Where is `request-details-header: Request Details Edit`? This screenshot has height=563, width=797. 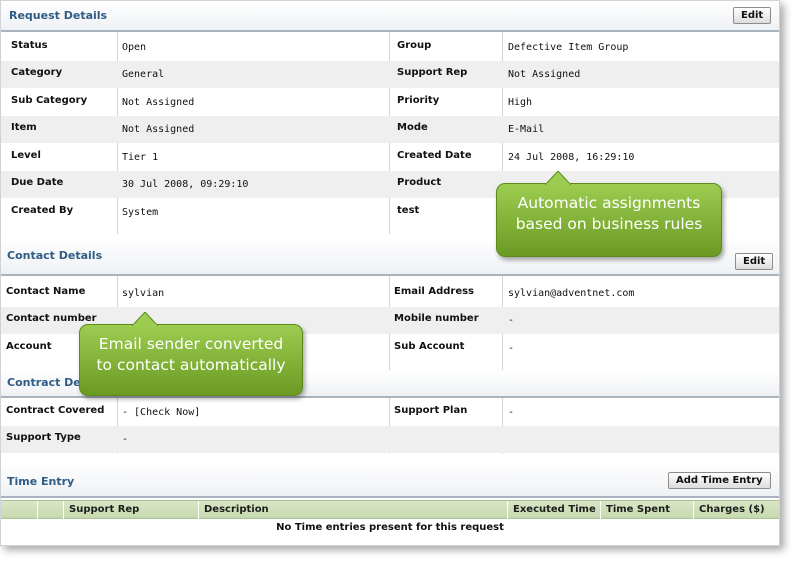 request-details-header: Request Details Edit is located at coordinates (390, 15).